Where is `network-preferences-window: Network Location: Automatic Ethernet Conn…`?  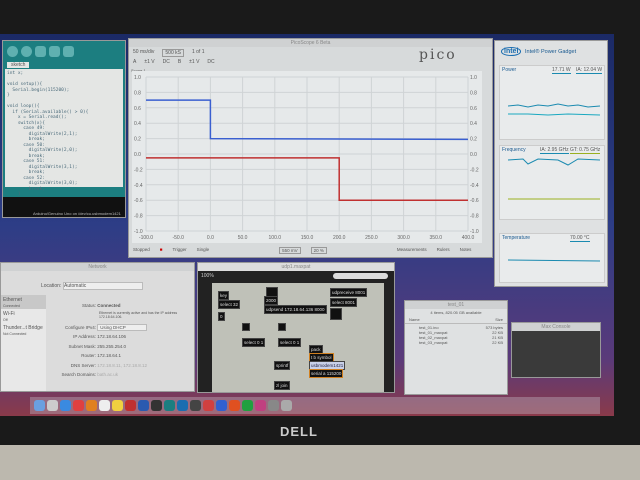 network-preferences-window: Network Location: Automatic Ethernet Conn… is located at coordinates (97, 327).